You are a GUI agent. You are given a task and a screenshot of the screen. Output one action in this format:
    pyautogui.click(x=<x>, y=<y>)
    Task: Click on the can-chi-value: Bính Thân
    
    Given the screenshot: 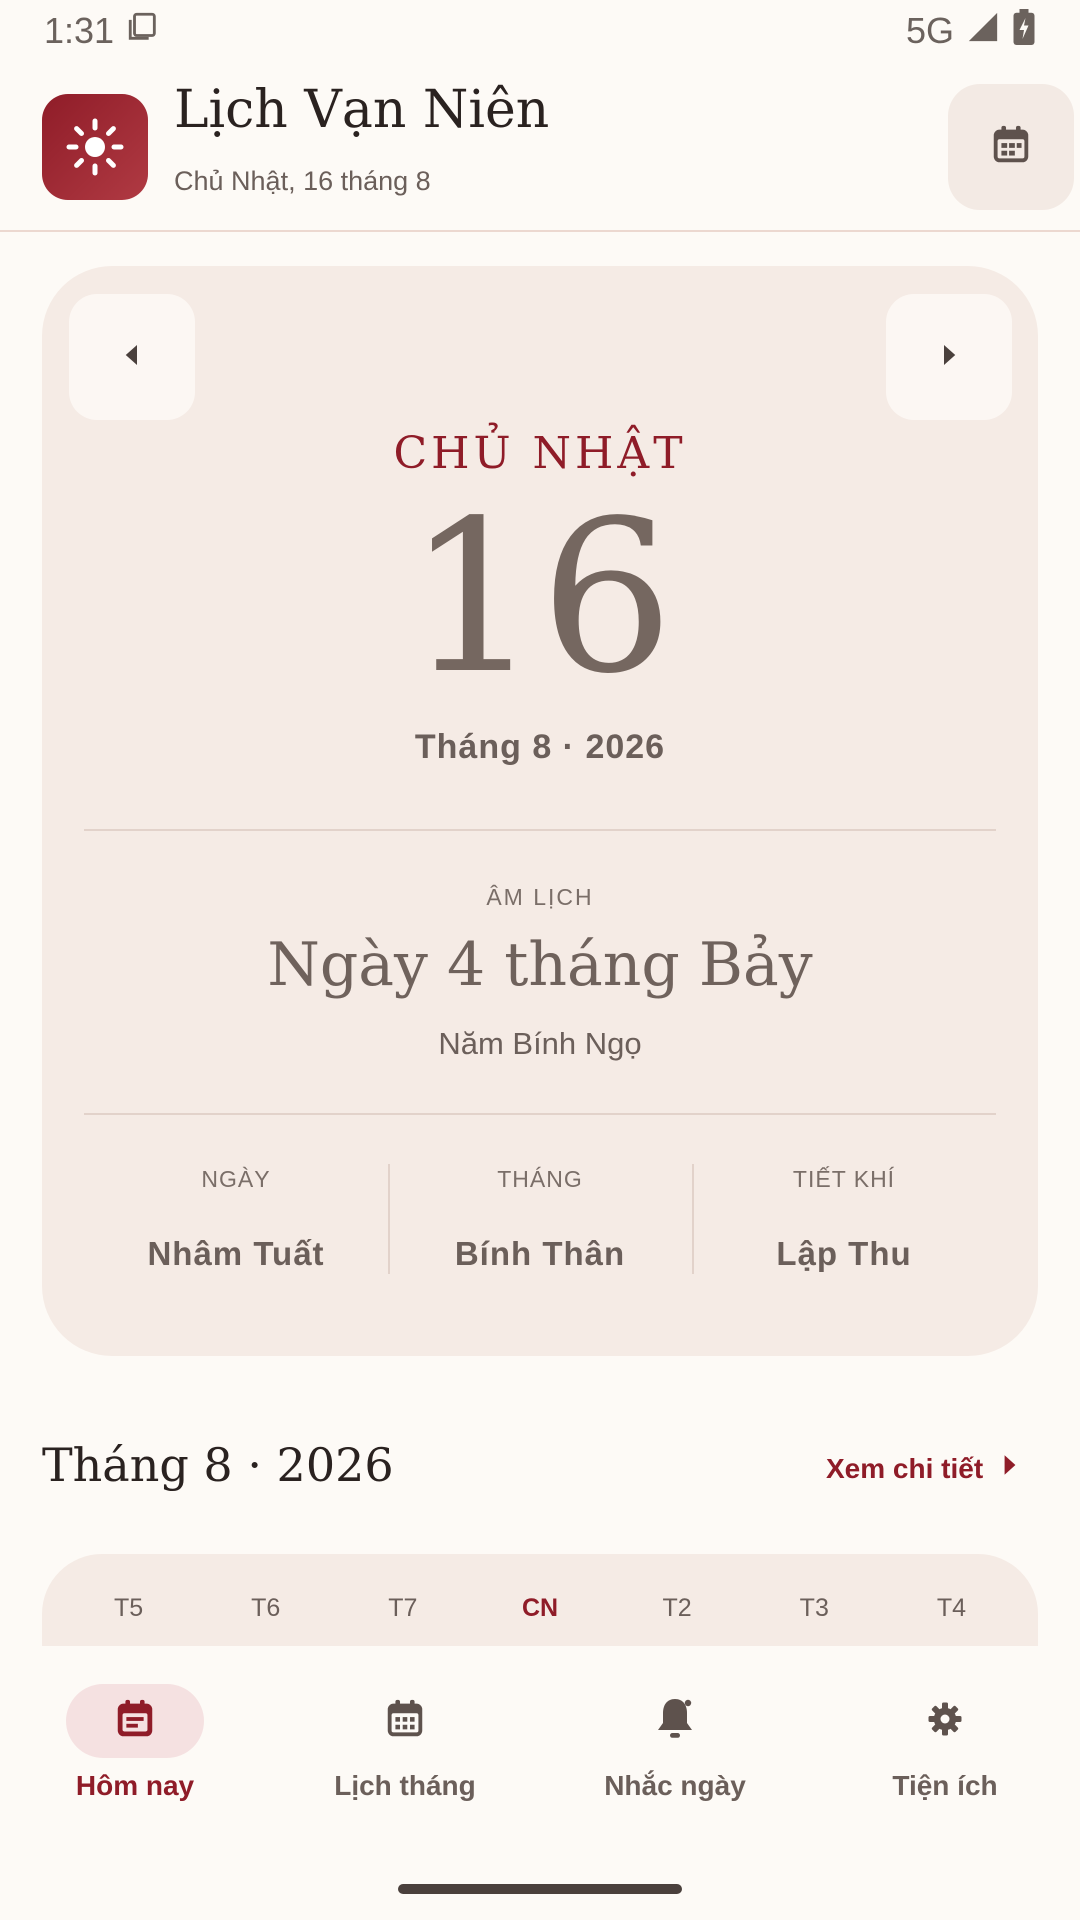 What is the action you would take?
    pyautogui.click(x=540, y=1253)
    